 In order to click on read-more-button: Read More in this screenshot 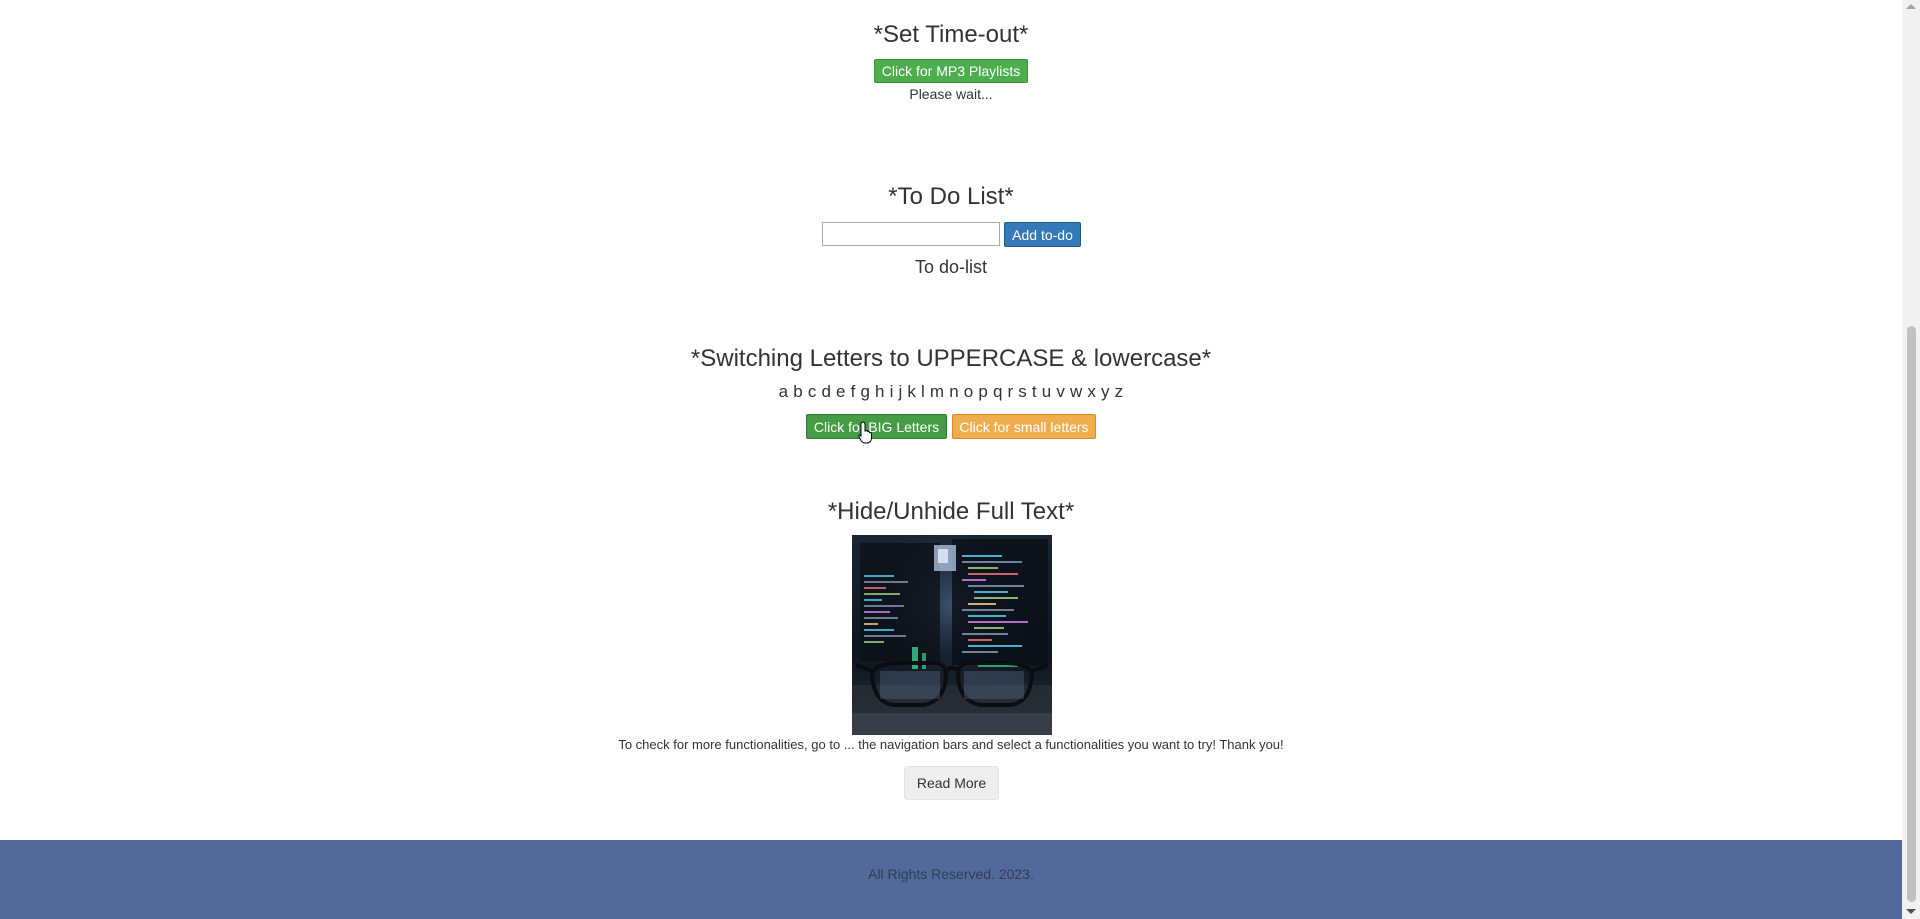, I will do `click(951, 783)`.